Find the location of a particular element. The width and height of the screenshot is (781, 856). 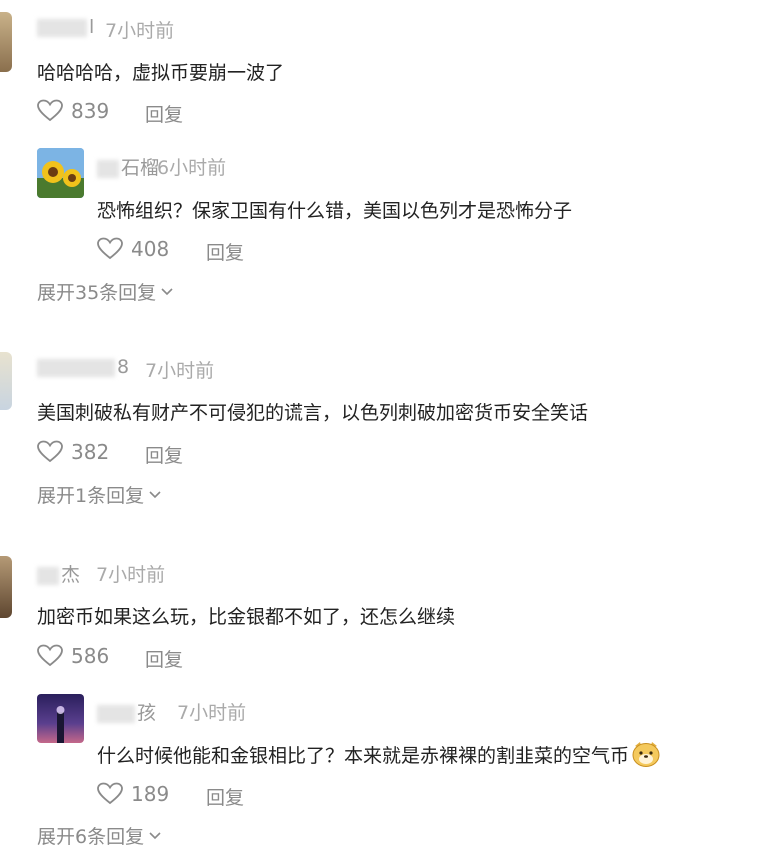

like-button: 382 is located at coordinates (73, 452).